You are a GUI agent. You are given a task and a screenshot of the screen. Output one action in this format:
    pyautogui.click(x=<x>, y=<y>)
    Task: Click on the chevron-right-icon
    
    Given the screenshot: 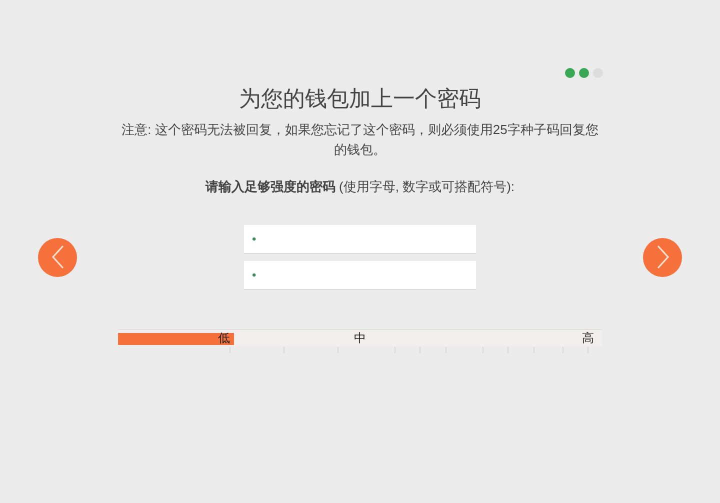 What is the action you would take?
    pyautogui.click(x=662, y=257)
    